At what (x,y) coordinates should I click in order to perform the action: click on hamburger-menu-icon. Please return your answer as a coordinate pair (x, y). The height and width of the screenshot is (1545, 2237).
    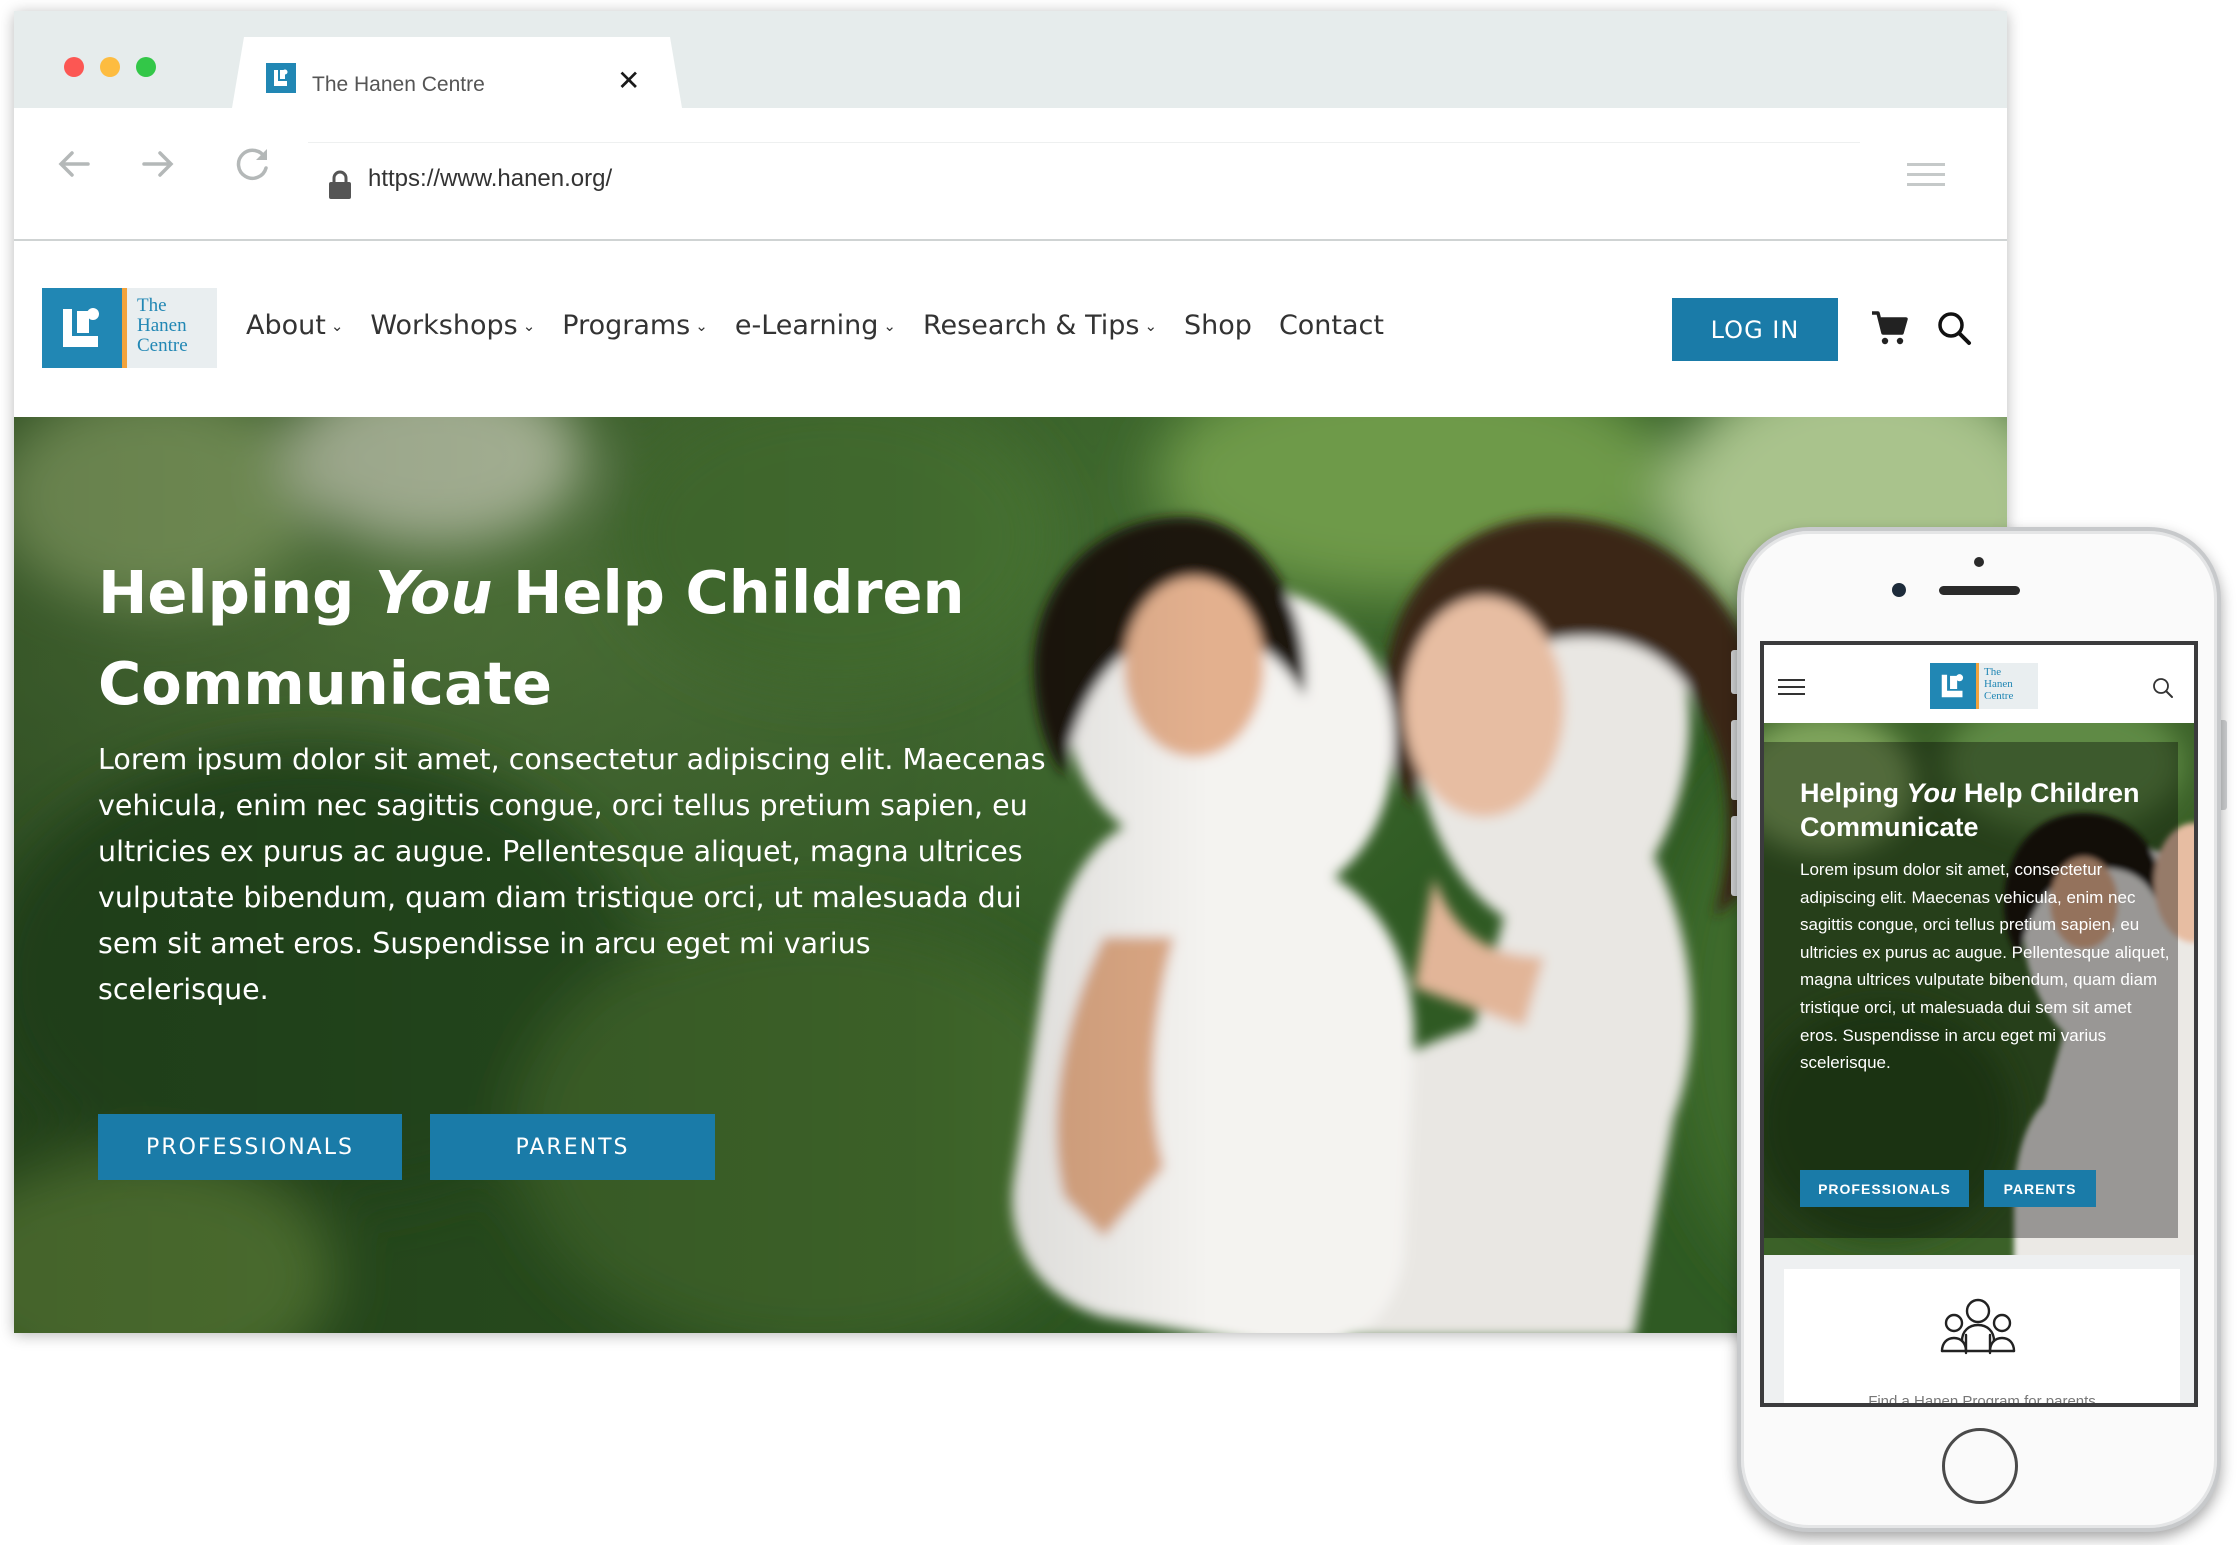
    Looking at the image, I should click on (1791, 689).